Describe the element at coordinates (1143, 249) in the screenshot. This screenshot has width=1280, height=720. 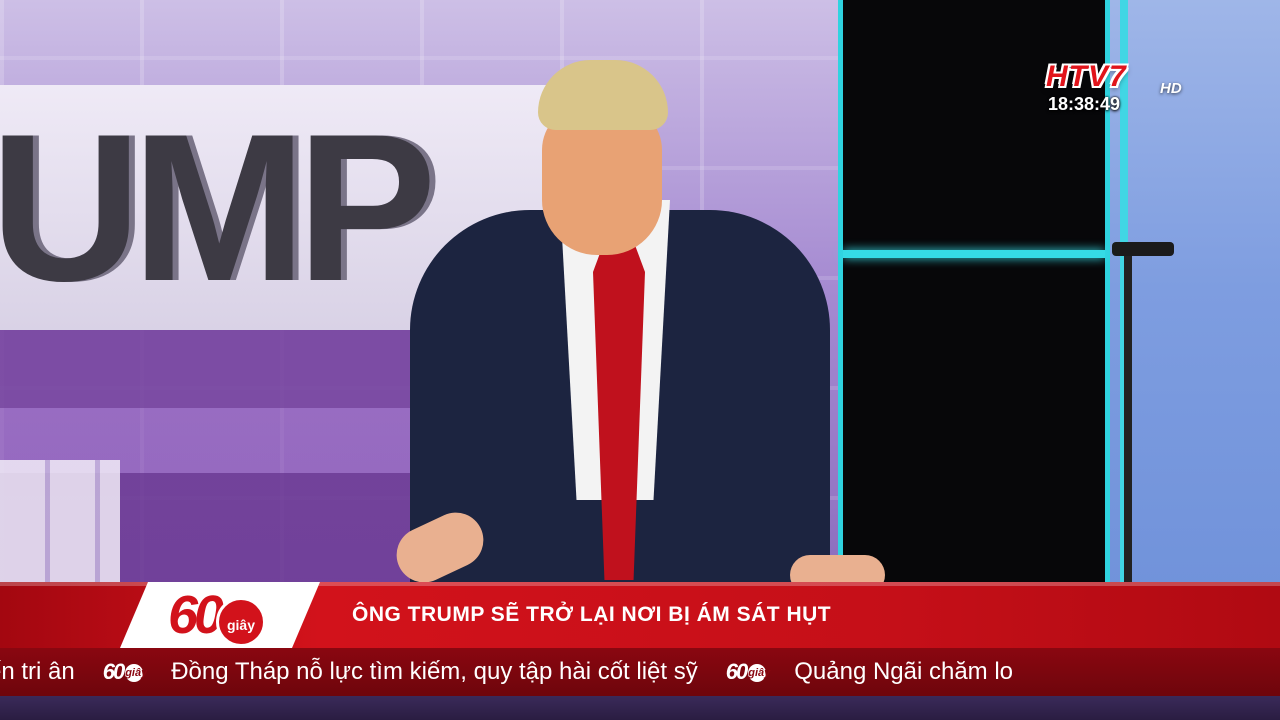
I see `microphone` at that location.